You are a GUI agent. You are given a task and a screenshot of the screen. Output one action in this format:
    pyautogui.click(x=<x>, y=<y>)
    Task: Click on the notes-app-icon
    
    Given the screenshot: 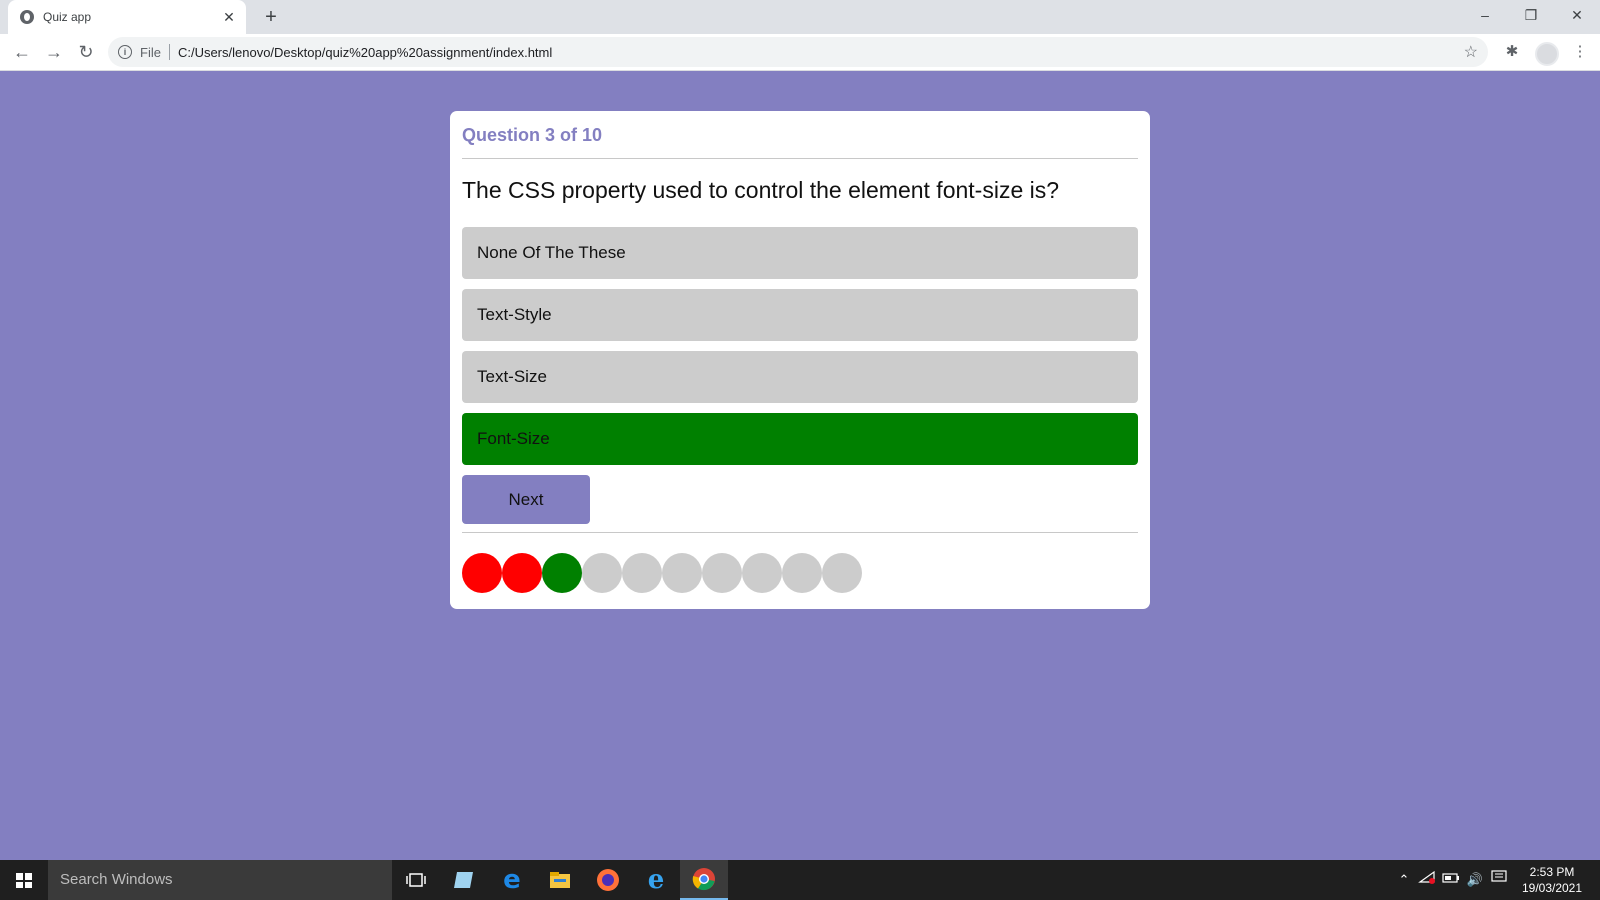 What is the action you would take?
    pyautogui.click(x=464, y=880)
    